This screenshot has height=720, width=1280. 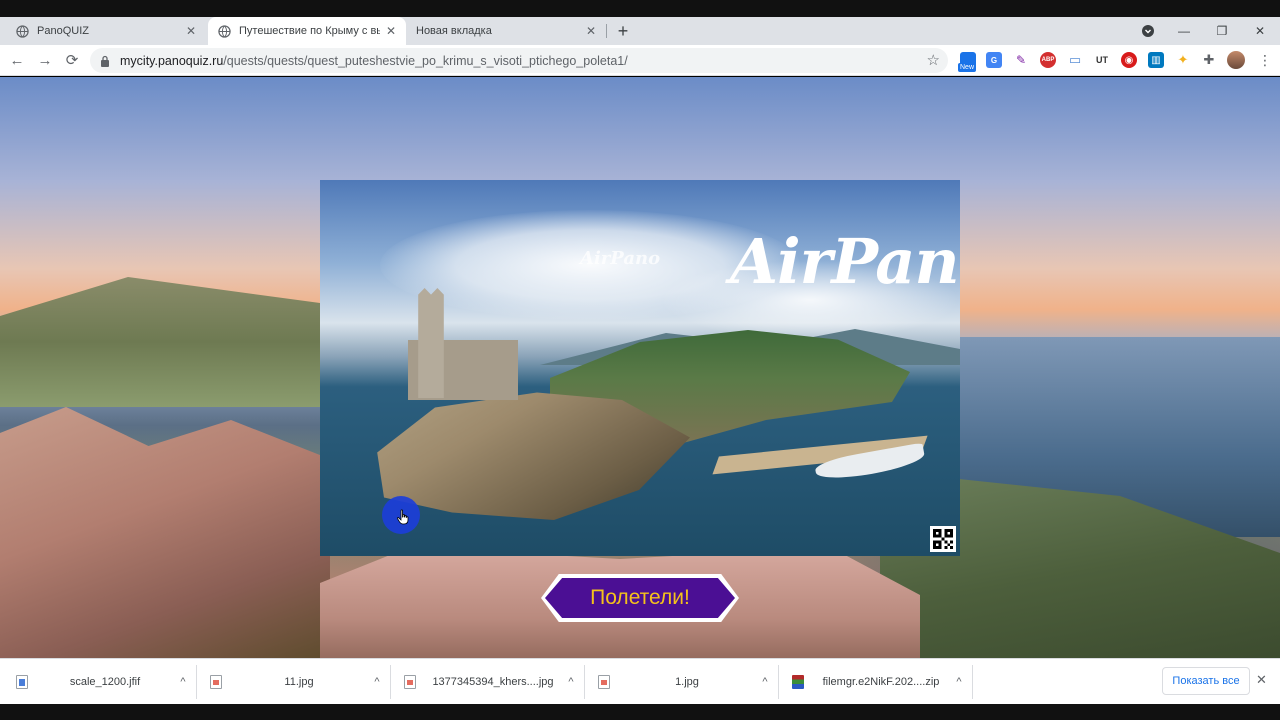 I want to click on adblock-extension-icon: ABP, so click(x=1048, y=60).